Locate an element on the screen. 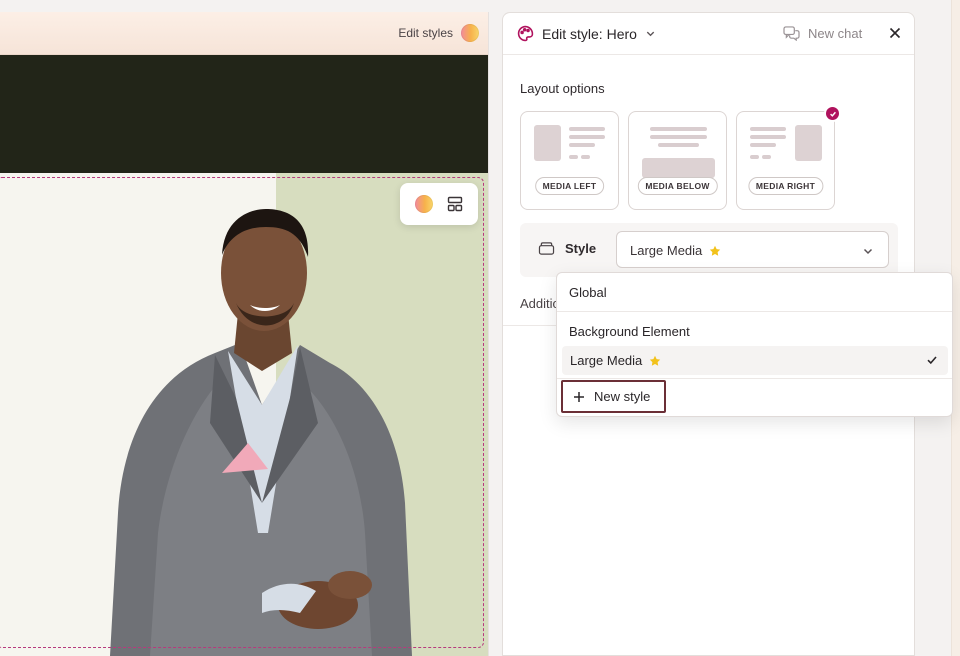 Image resolution: width=960 pixels, height=656 pixels. hero-style-button is located at coordinates (424, 204).